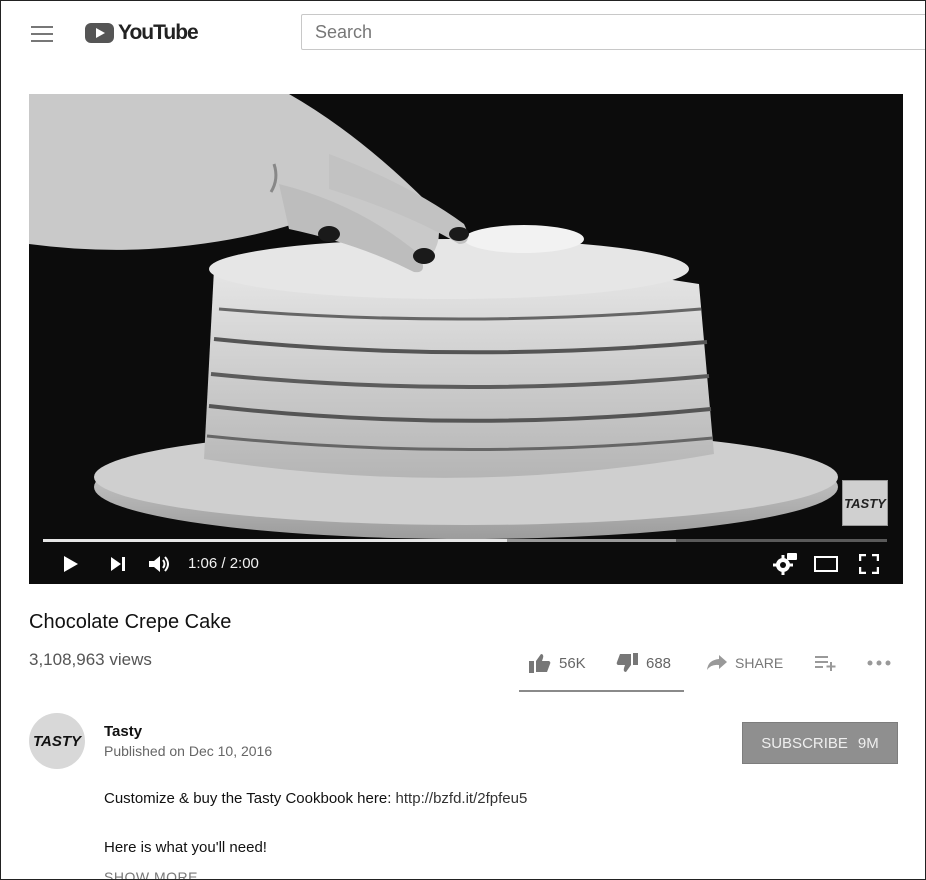 The height and width of the screenshot is (880, 926). I want to click on view-count: 3,108,963 views, so click(90, 659).